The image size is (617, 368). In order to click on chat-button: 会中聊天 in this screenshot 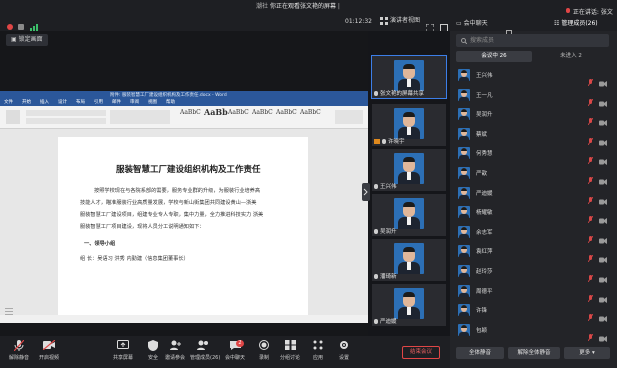, I will do `click(235, 353)`.